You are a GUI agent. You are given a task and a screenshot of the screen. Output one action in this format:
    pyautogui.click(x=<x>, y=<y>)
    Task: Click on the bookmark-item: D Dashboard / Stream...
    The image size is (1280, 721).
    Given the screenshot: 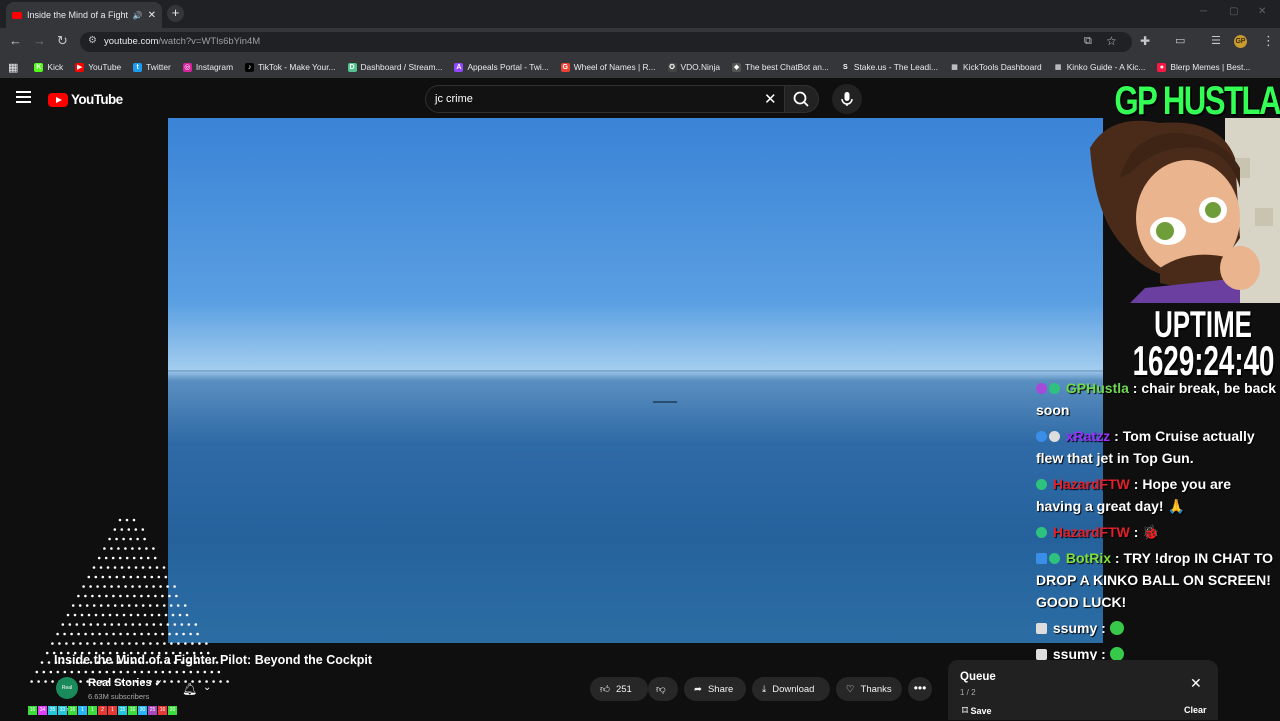 What is the action you would take?
    pyautogui.click(x=394, y=67)
    